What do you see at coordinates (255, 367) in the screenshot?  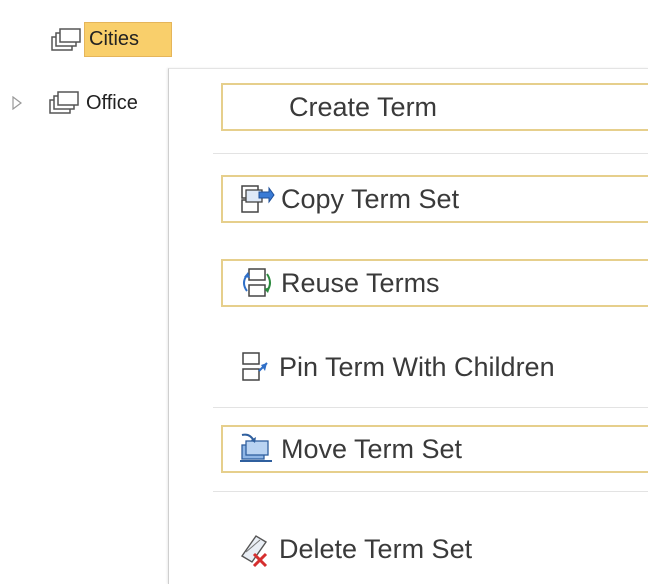 I see `pin-term-icon` at bounding box center [255, 367].